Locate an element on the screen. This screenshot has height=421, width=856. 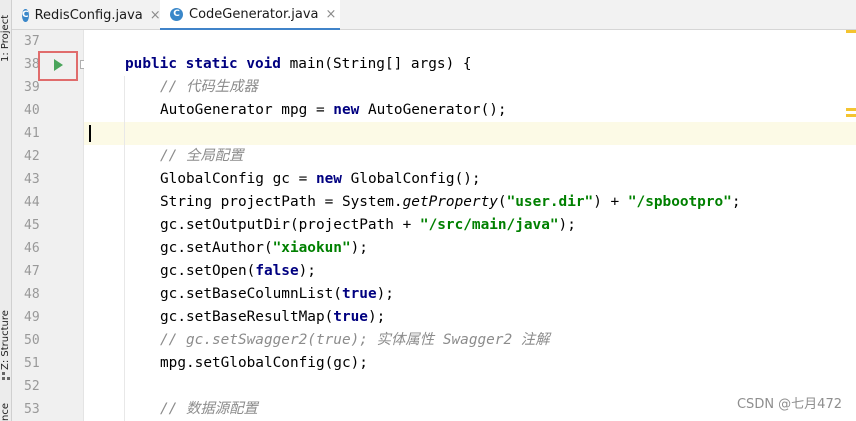
comment: // 全局配置 is located at coordinates (202, 156).